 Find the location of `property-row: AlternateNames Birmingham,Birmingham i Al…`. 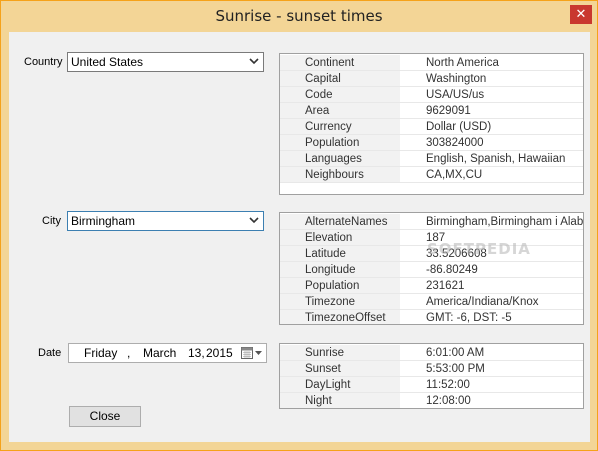

property-row: AlternateNames Birmingham,Birmingham i Al… is located at coordinates (431, 222).